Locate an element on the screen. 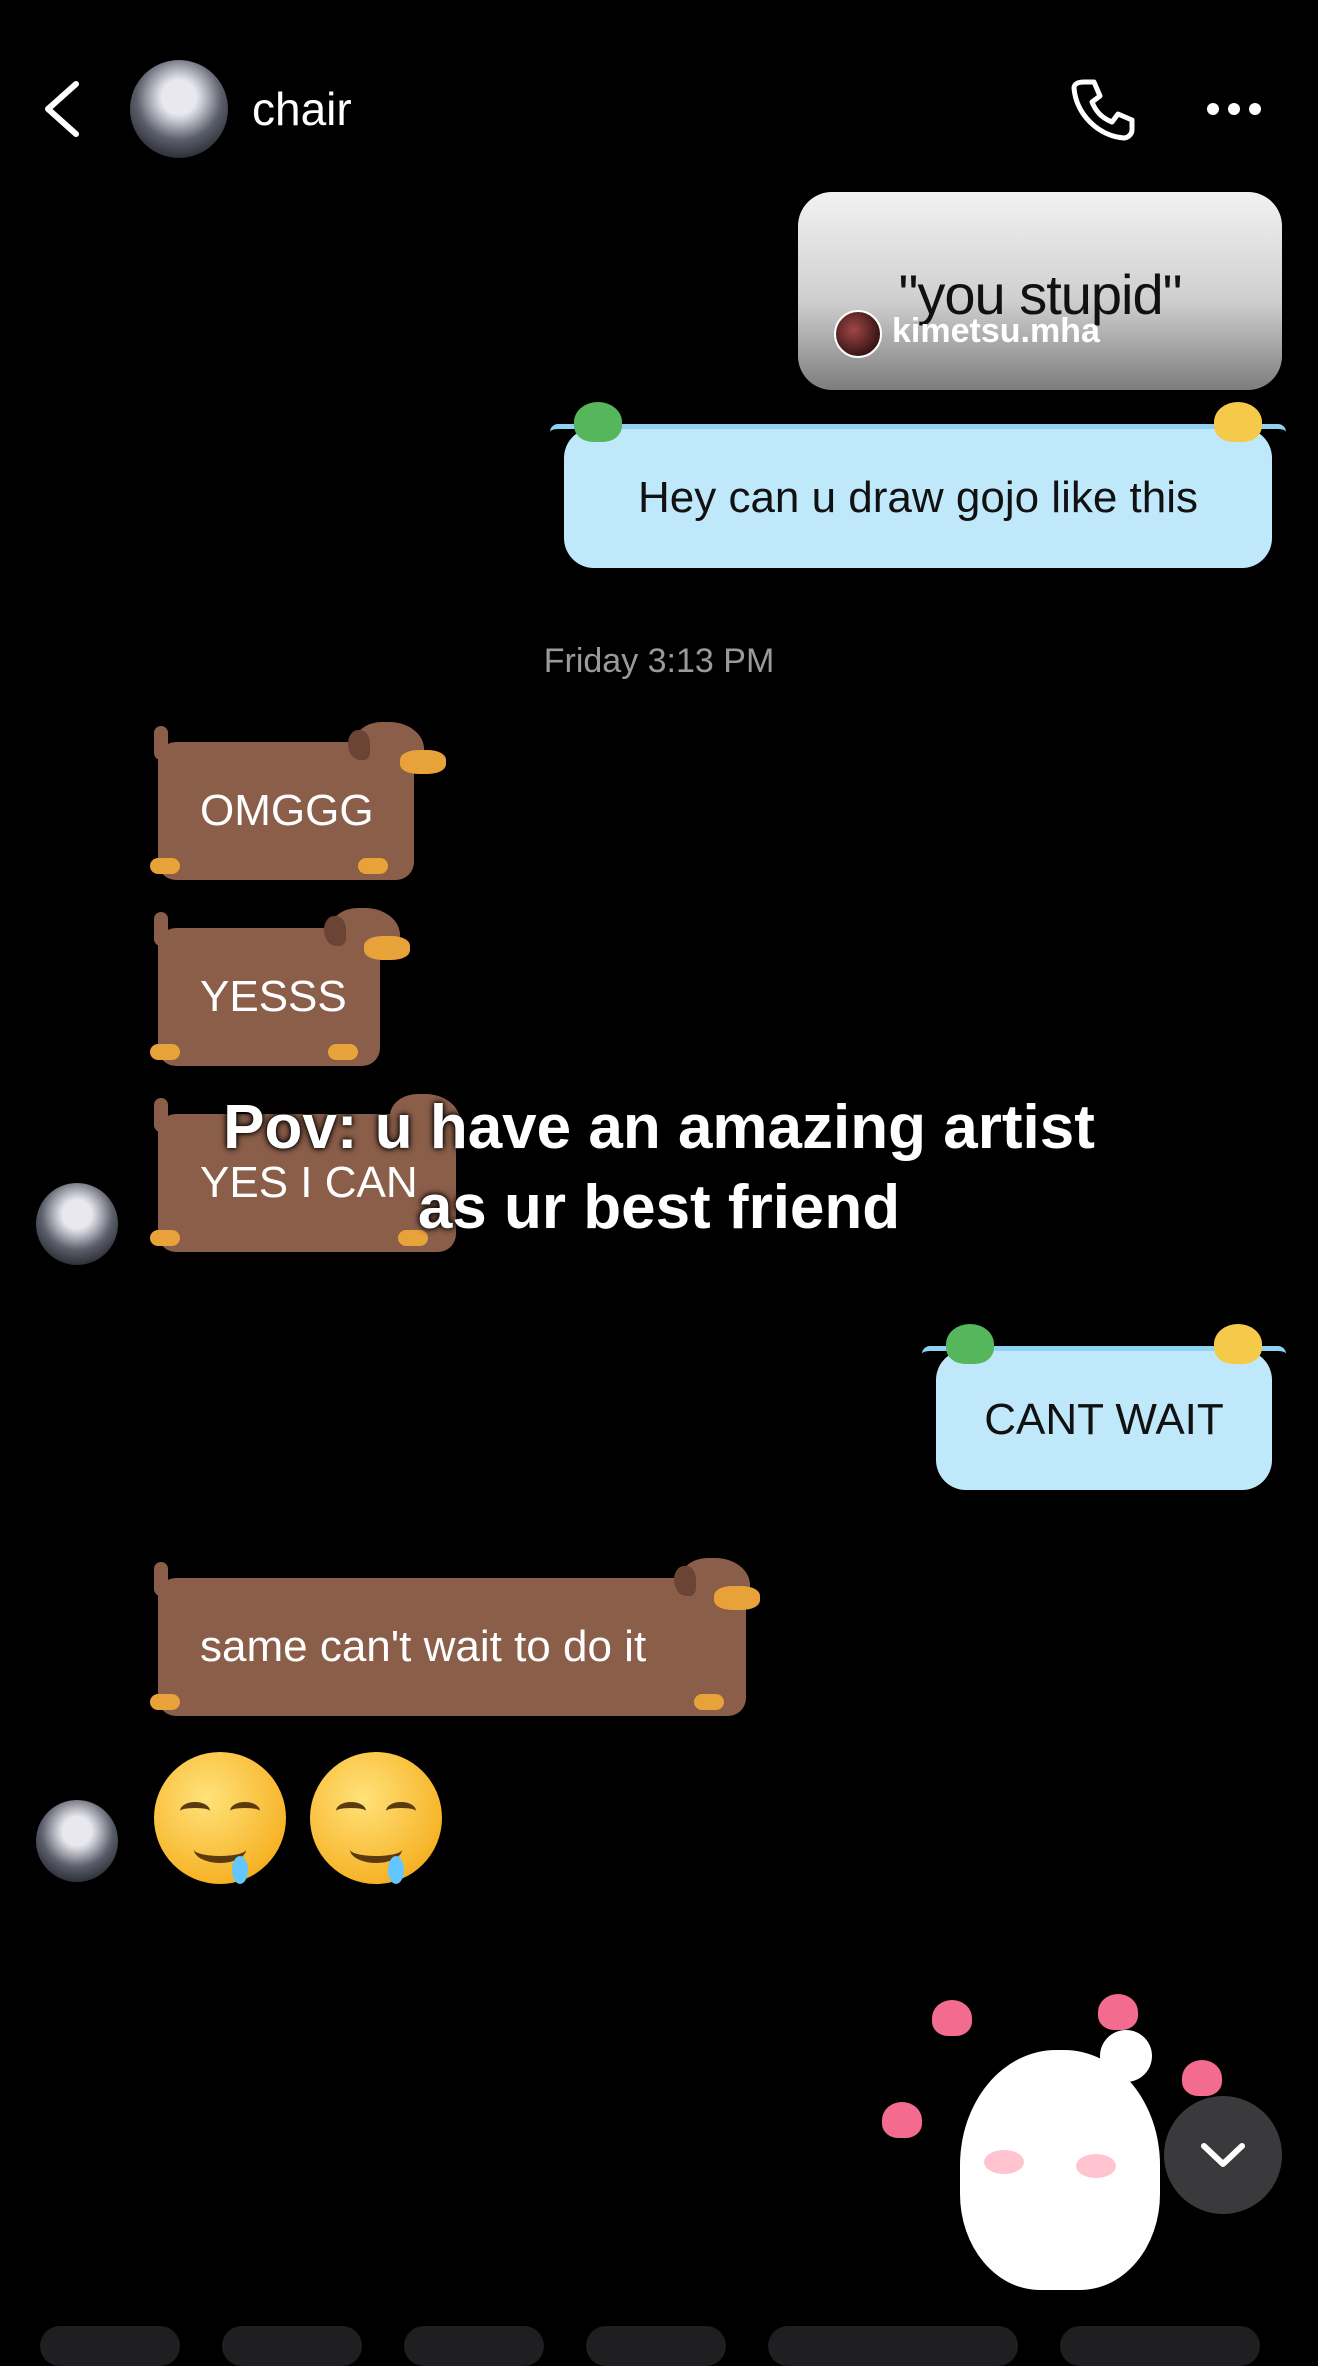  sent-message: Hey can u draw gojo like this is located at coordinates (918, 485).